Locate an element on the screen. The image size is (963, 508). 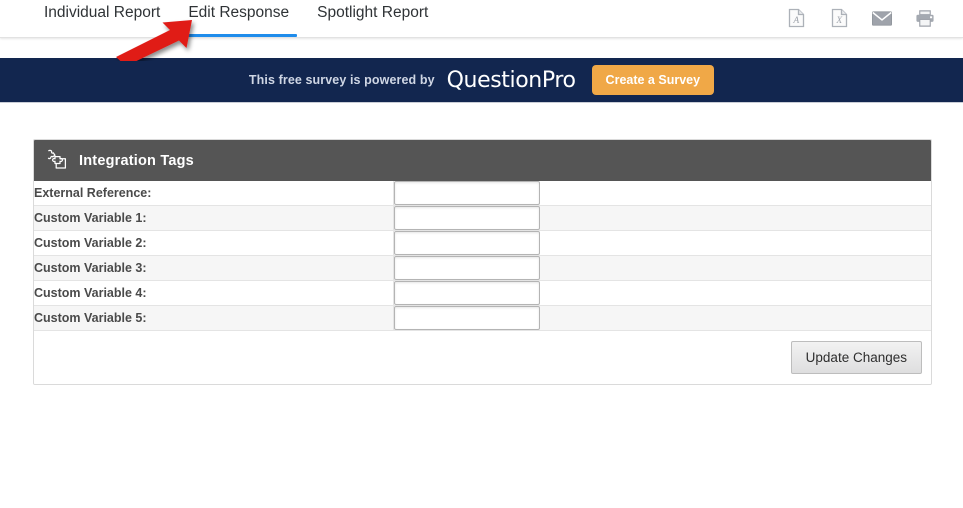
promo-banner-text: This free survey is powered by is located at coordinates (341, 80).